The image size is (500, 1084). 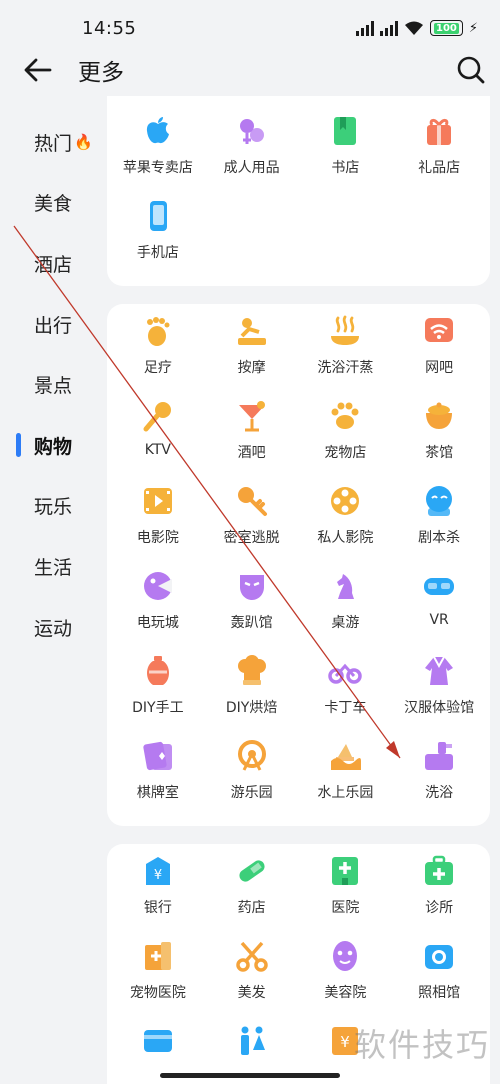 I want to click on category-item: 洗浴汗蒸, so click(x=346, y=352).